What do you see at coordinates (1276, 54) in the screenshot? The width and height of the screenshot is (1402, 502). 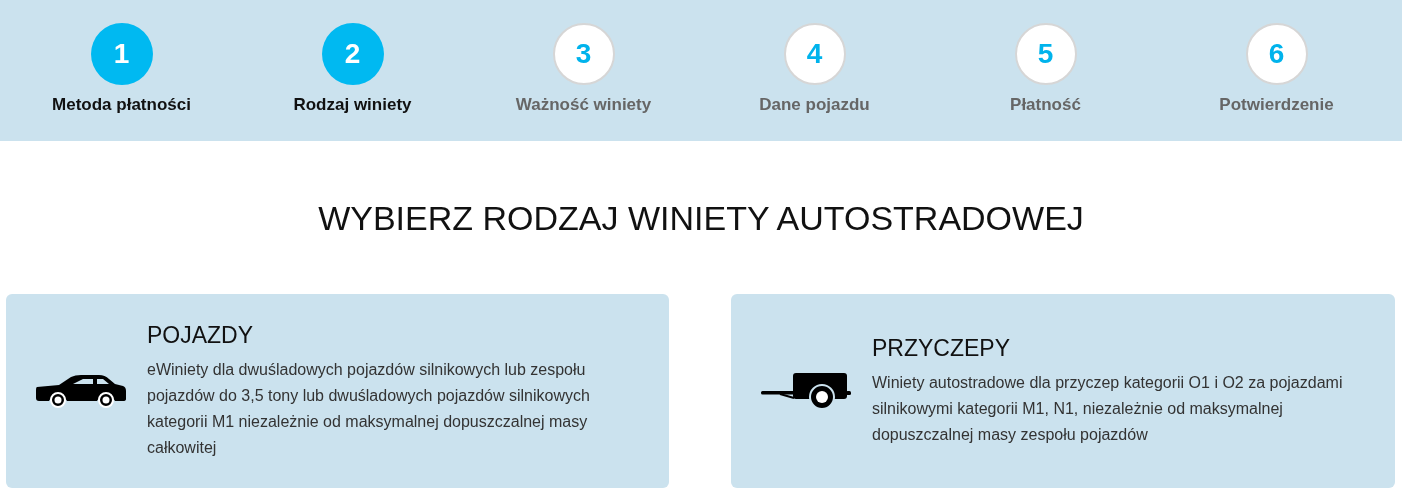 I see `step-number: 6` at bounding box center [1276, 54].